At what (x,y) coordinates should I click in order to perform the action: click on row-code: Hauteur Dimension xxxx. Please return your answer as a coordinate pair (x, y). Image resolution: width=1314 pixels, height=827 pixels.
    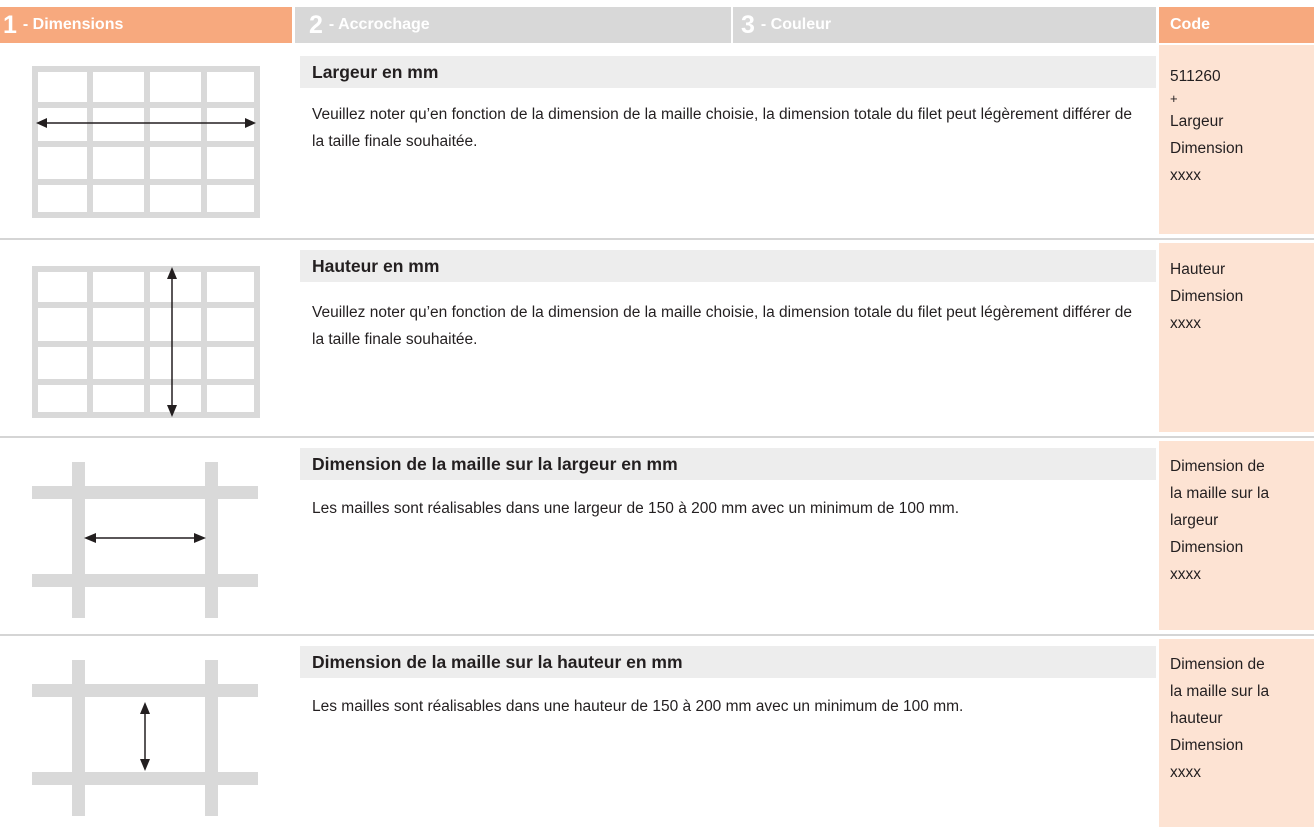
    Looking at the image, I should click on (1241, 296).